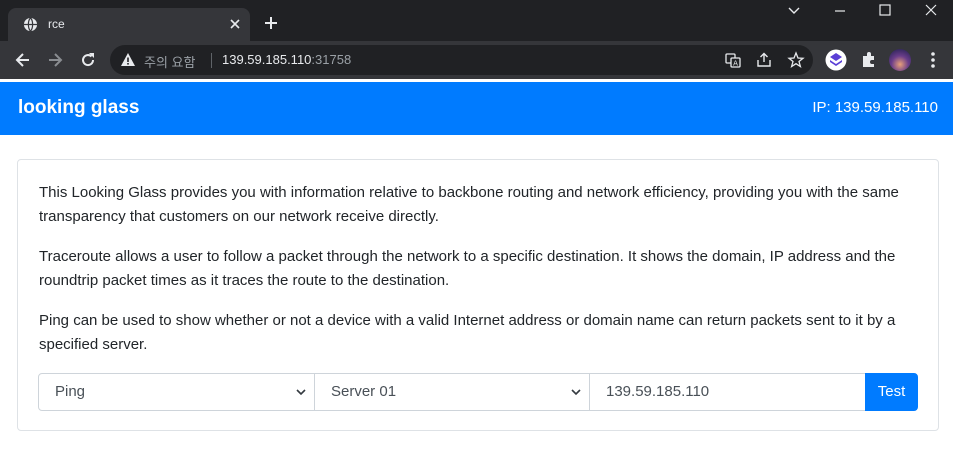 The width and height of the screenshot is (953, 460). What do you see at coordinates (78, 108) in the screenshot?
I see `navbar-brand: looking glass` at bounding box center [78, 108].